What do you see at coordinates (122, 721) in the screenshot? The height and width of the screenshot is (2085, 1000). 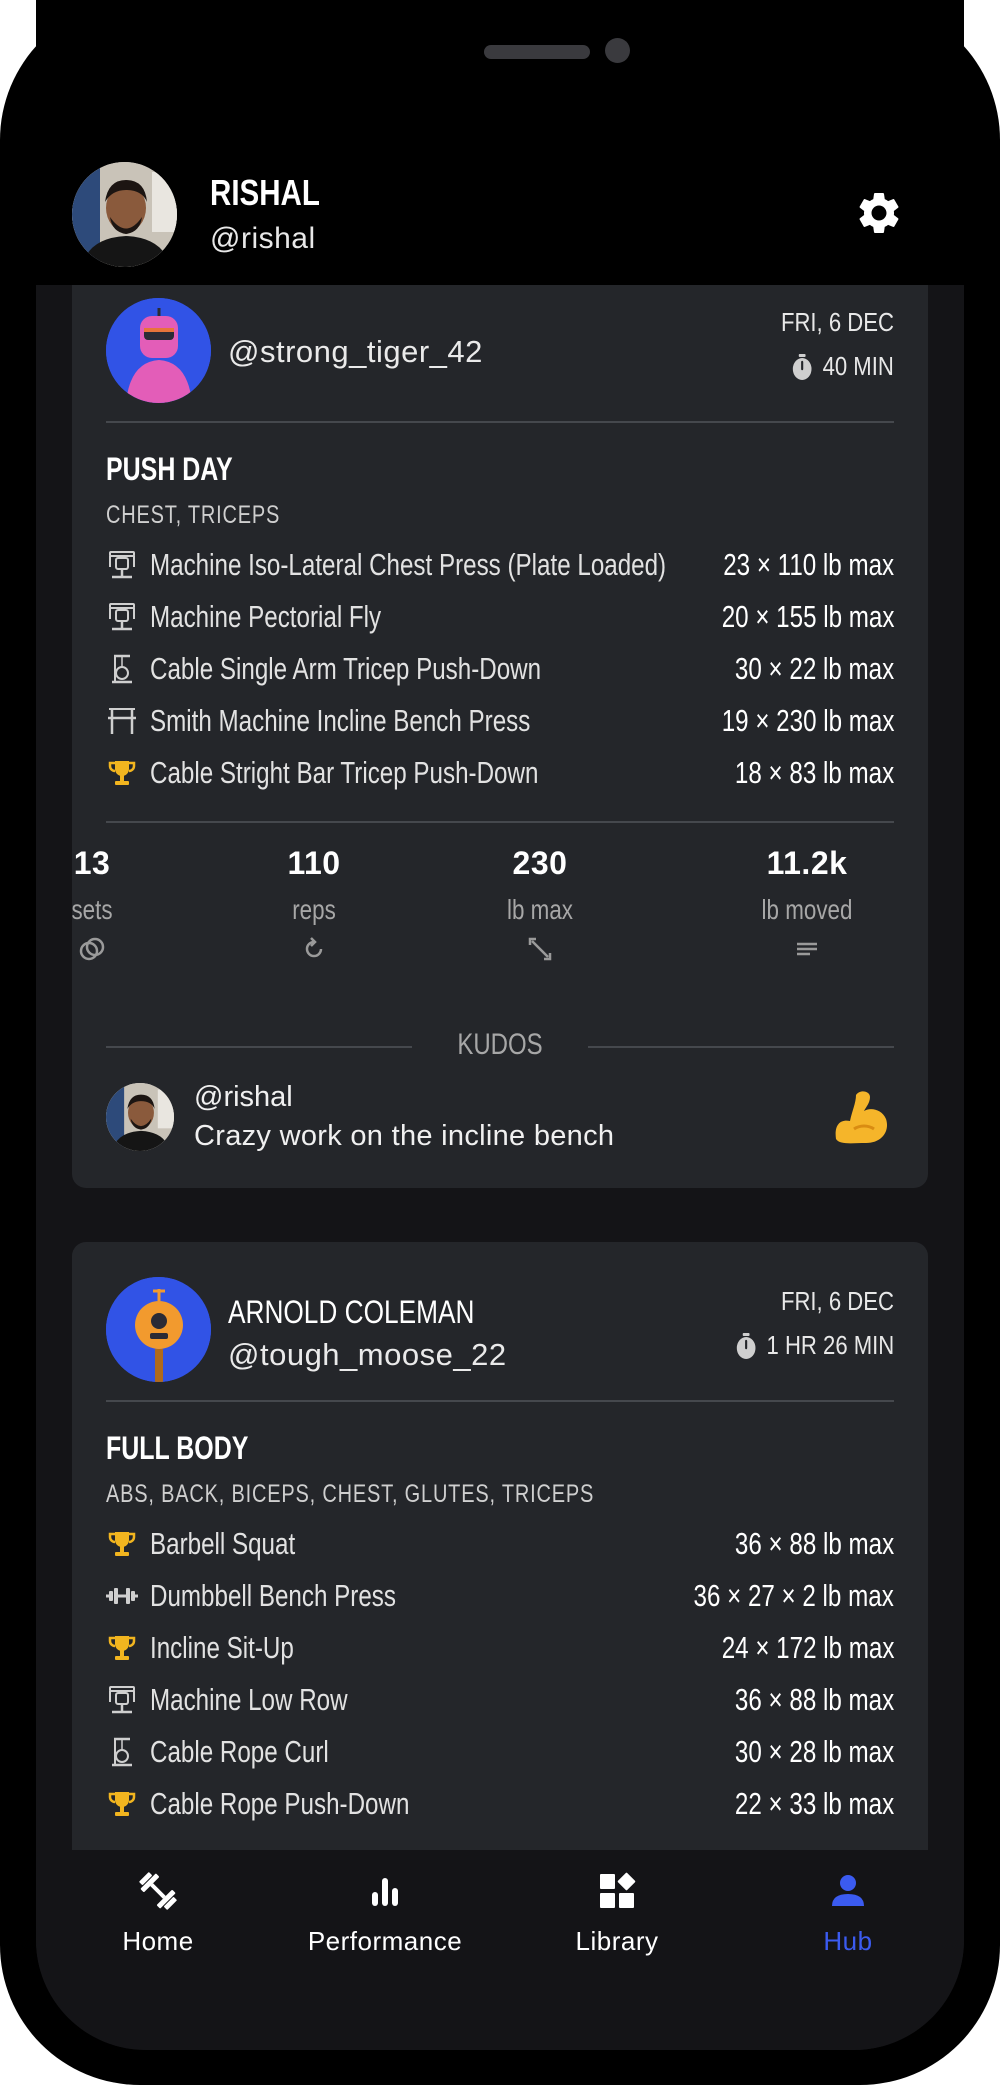 I see `smith-machine-icon` at bounding box center [122, 721].